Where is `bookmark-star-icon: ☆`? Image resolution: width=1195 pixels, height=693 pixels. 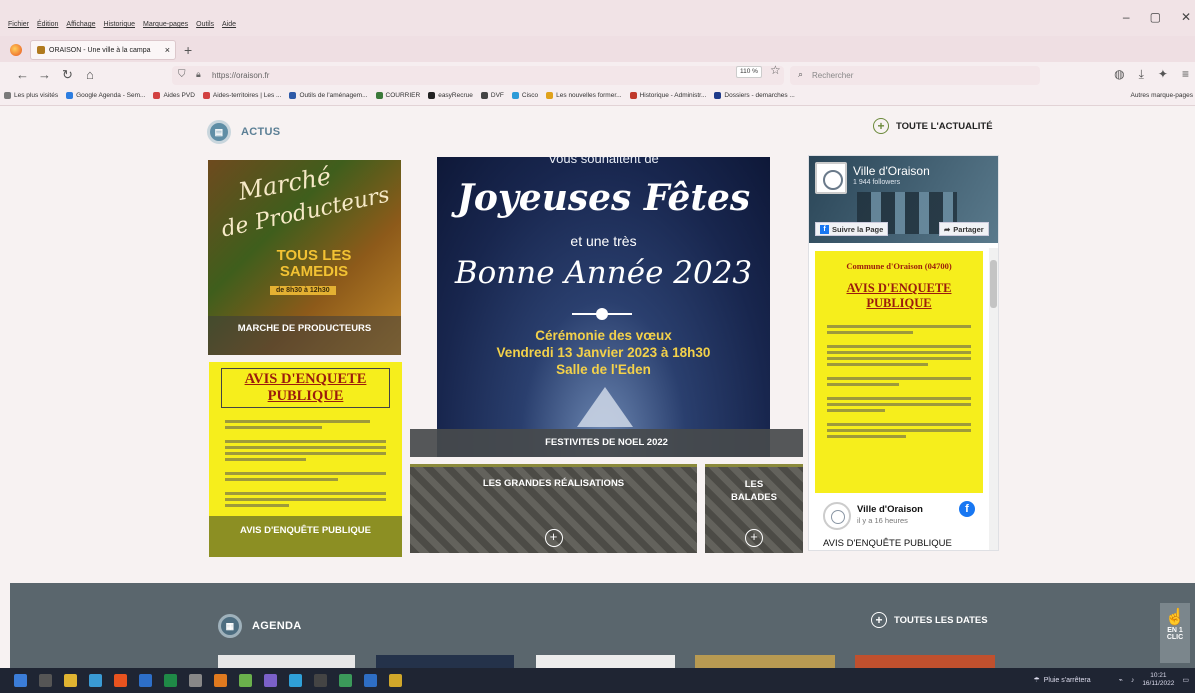 bookmark-star-icon: ☆ is located at coordinates (775, 70).